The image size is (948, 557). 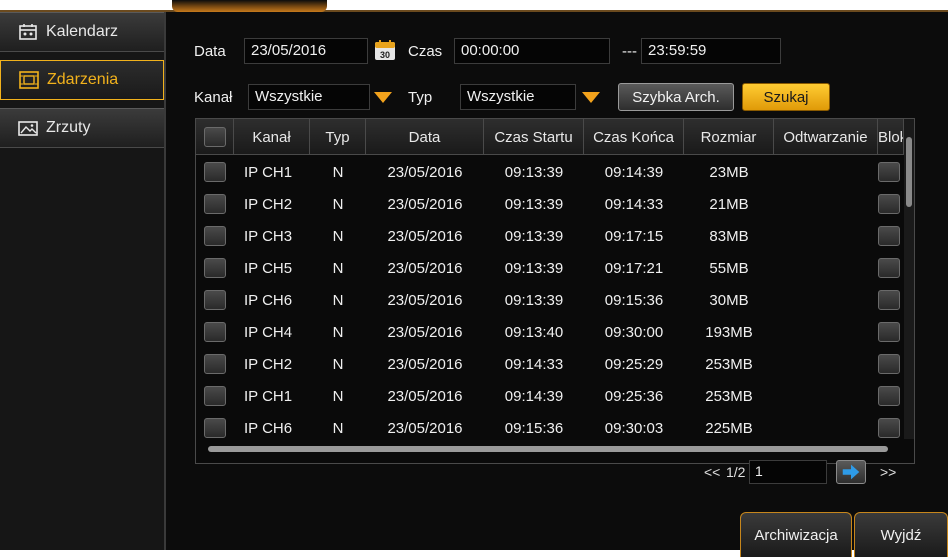 I want to click on cell-start: 09:13:40, so click(x=534, y=332).